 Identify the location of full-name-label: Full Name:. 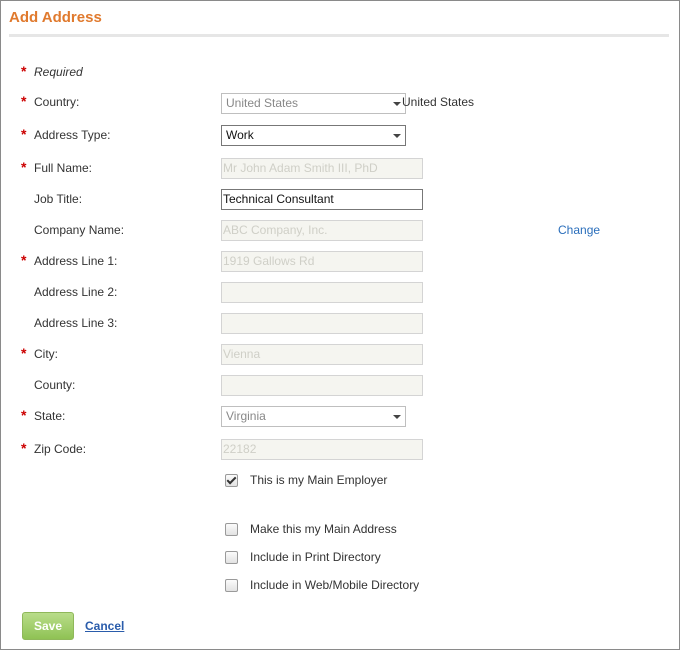
(63, 168).